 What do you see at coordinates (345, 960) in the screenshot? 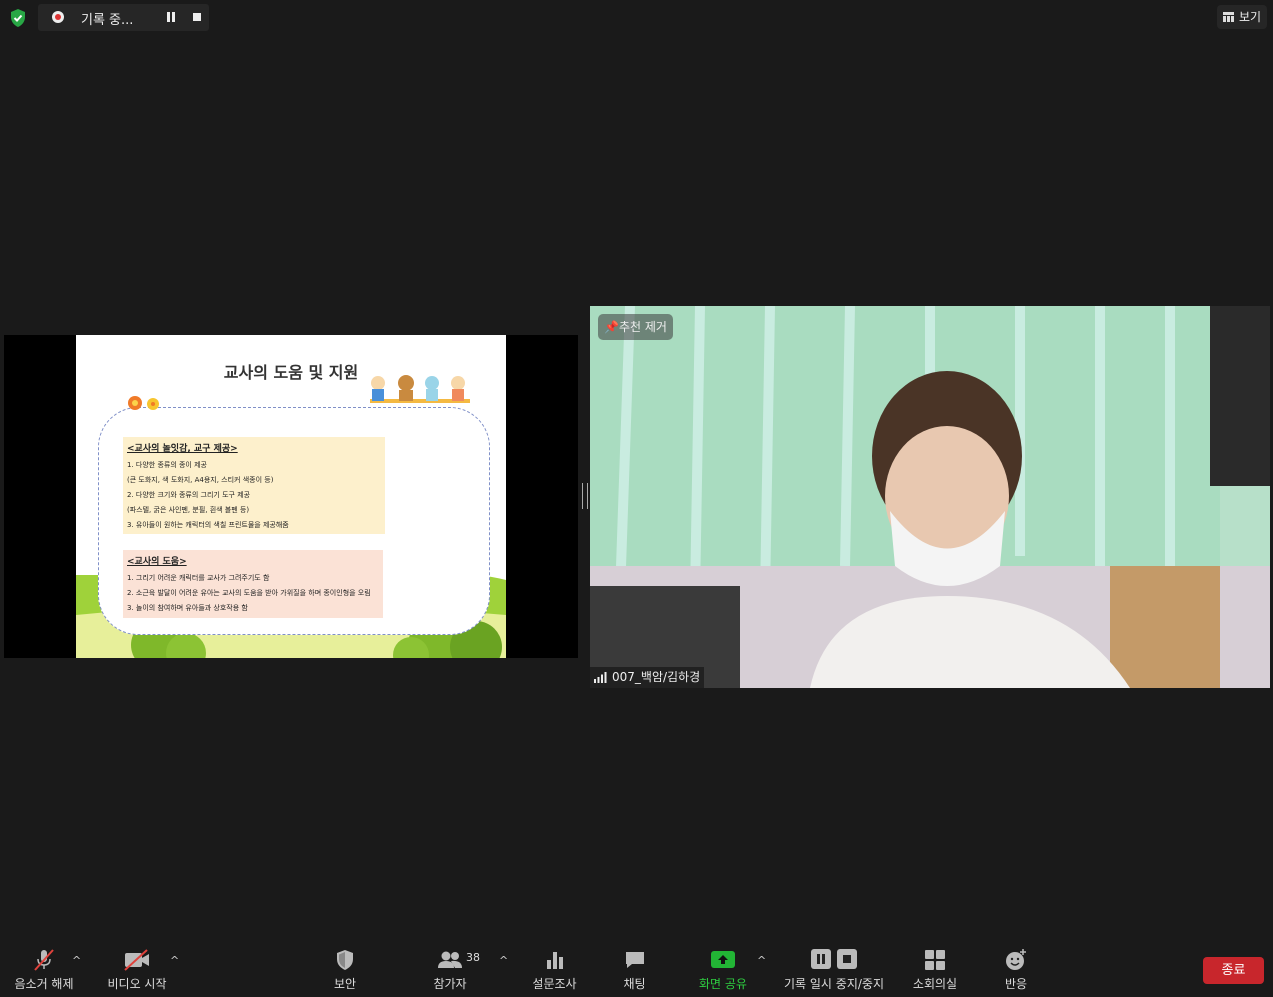
I see `security-shield-icon` at bounding box center [345, 960].